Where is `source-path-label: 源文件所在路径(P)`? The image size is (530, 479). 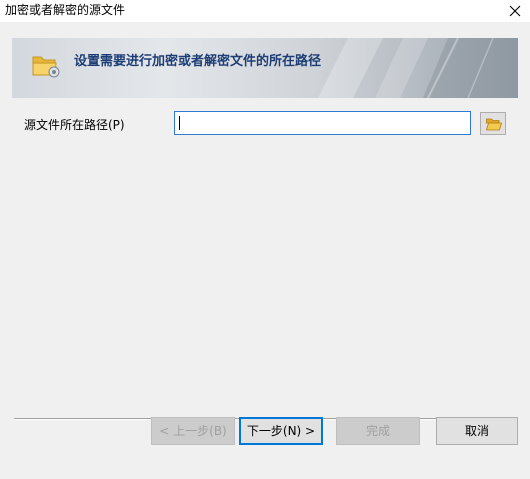
source-path-label: 源文件所在路径(P) is located at coordinates (74, 125).